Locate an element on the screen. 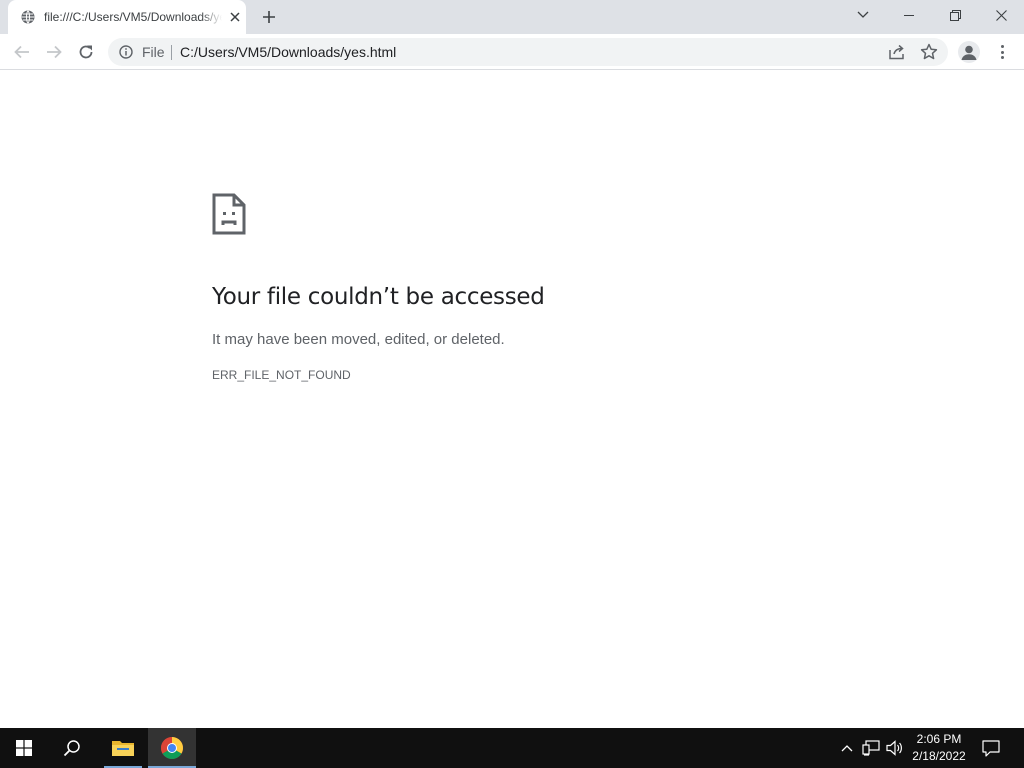 Image resolution: width=1024 pixels, height=768 pixels. minimize-button is located at coordinates (909, 15).